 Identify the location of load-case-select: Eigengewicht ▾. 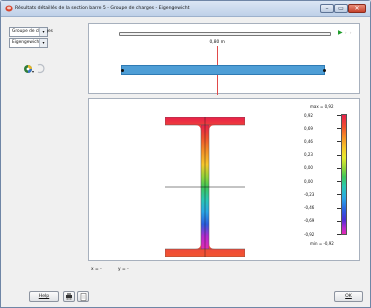
(28, 43).